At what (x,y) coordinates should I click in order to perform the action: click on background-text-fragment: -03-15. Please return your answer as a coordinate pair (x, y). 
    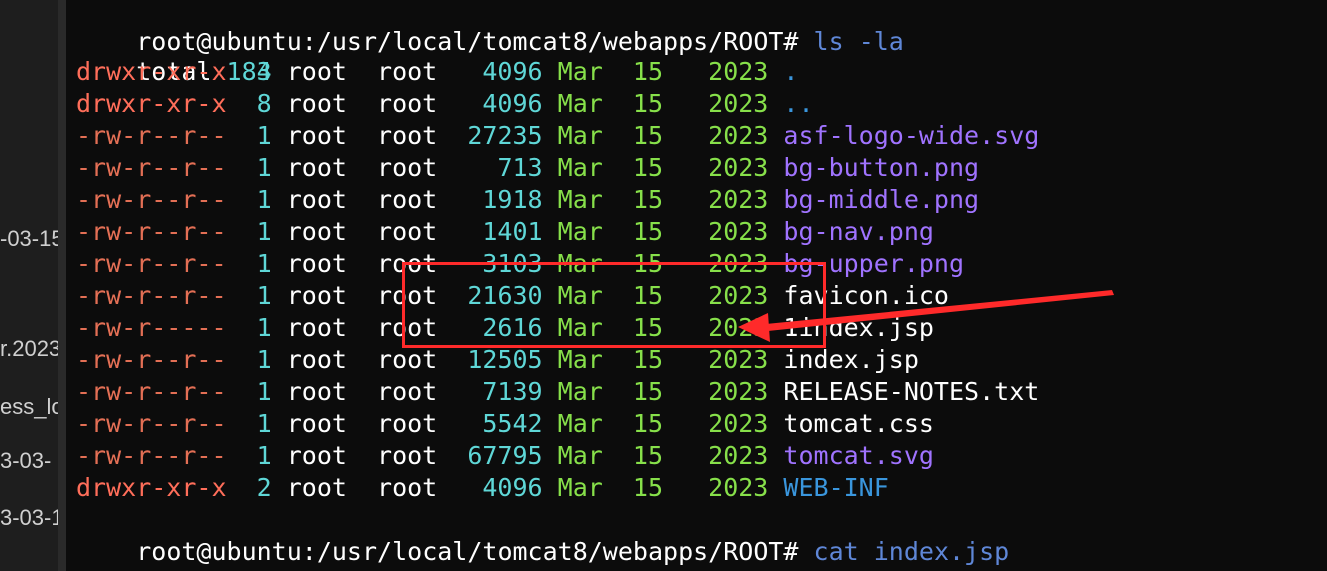
    Looking at the image, I should click on (29, 238).